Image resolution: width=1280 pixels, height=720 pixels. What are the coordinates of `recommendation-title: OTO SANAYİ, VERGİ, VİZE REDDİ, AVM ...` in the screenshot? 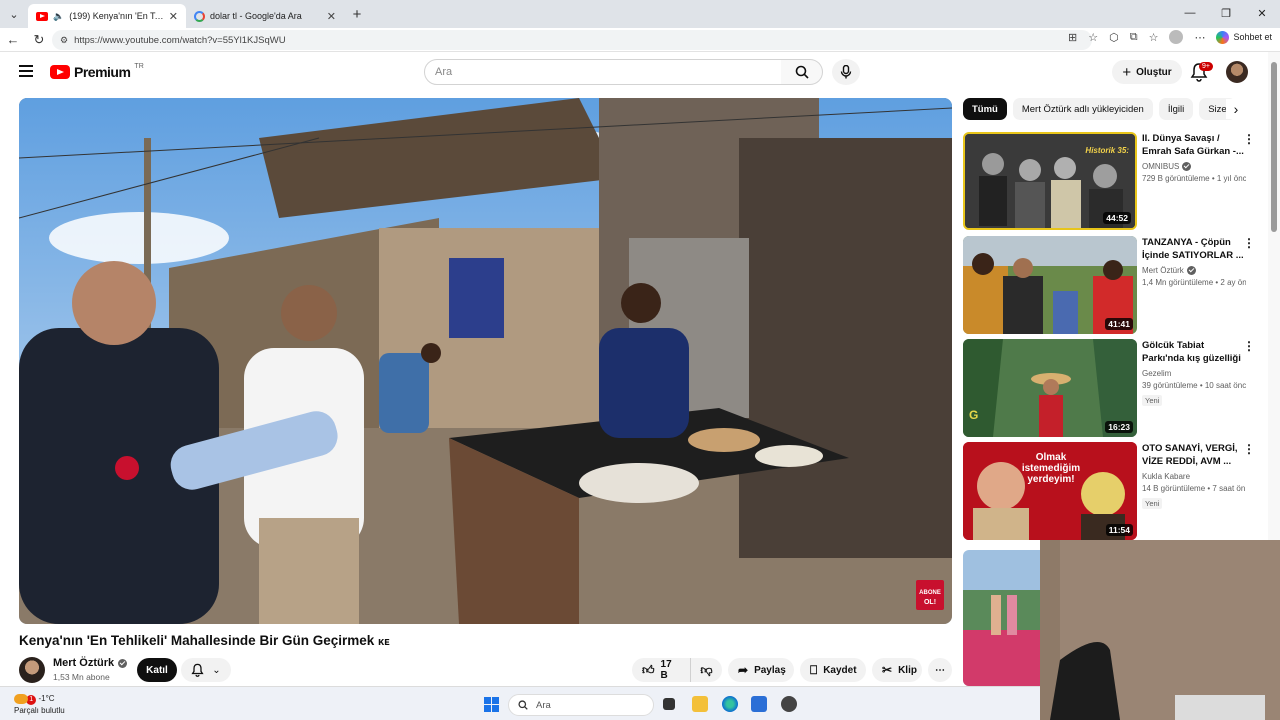 It's located at (1194, 455).